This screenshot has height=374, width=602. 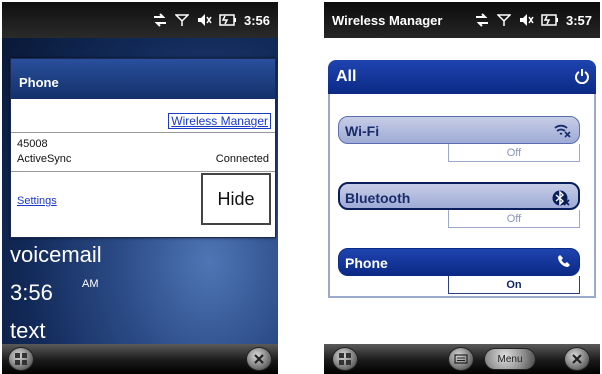 What do you see at coordinates (219, 121) in the screenshot?
I see `wireless-manager-link: Wireless Manager` at bounding box center [219, 121].